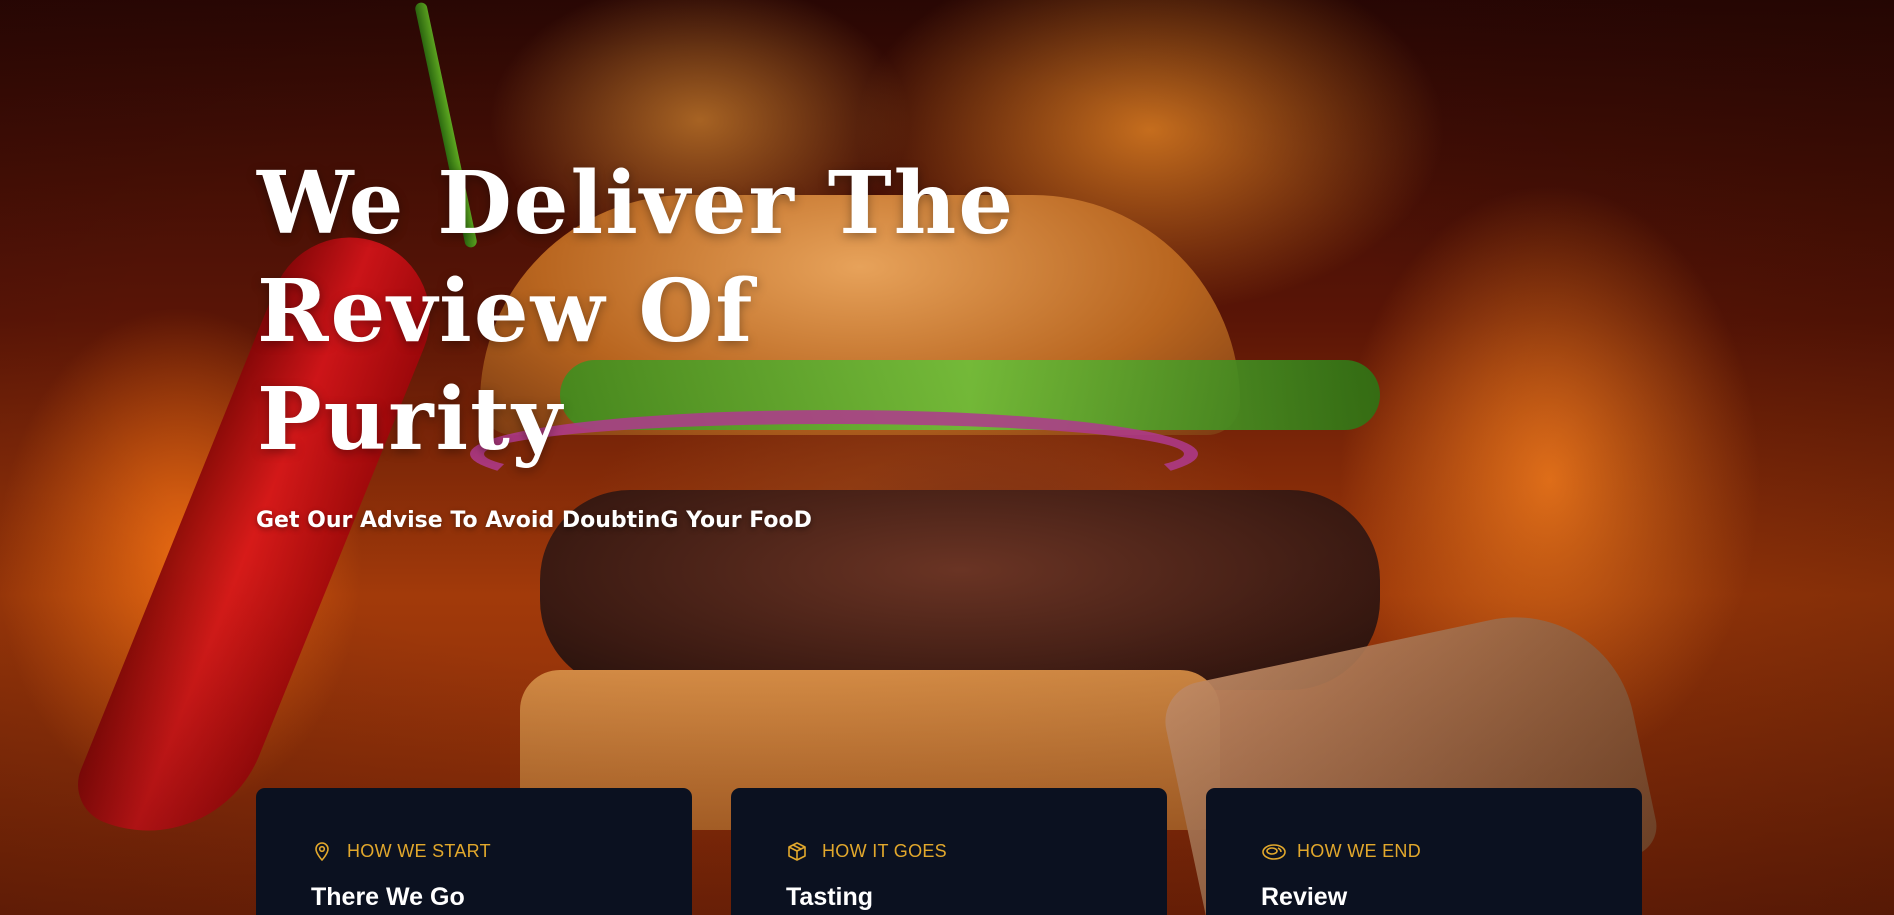  I want to click on box-icon, so click(797, 851).